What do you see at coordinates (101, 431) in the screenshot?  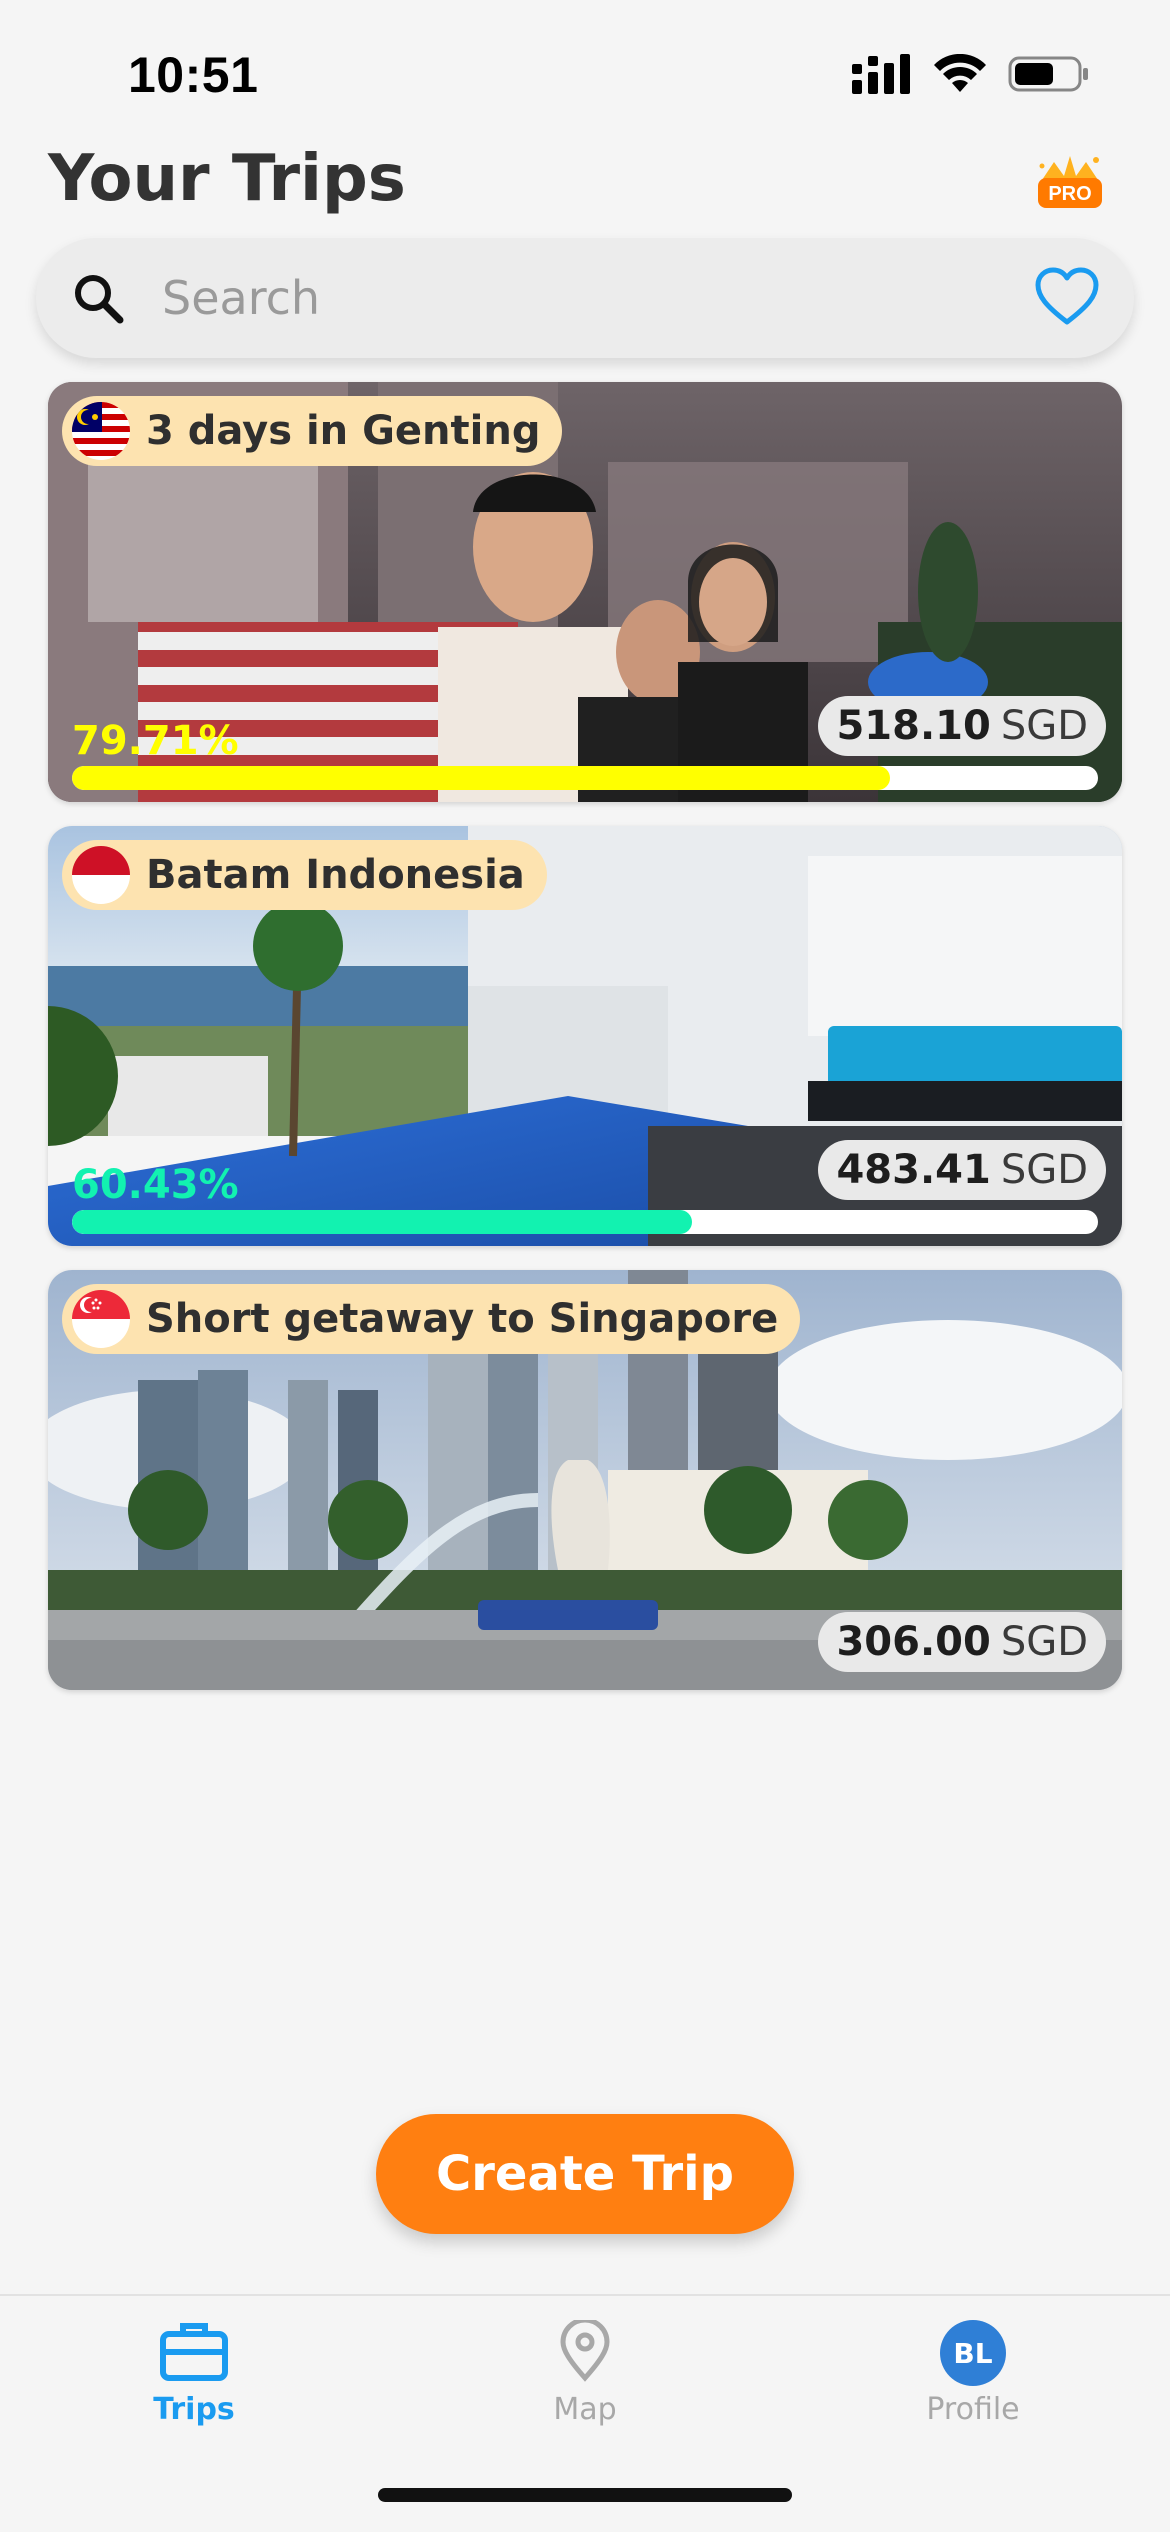 I see `malaysia-flag-icon` at bounding box center [101, 431].